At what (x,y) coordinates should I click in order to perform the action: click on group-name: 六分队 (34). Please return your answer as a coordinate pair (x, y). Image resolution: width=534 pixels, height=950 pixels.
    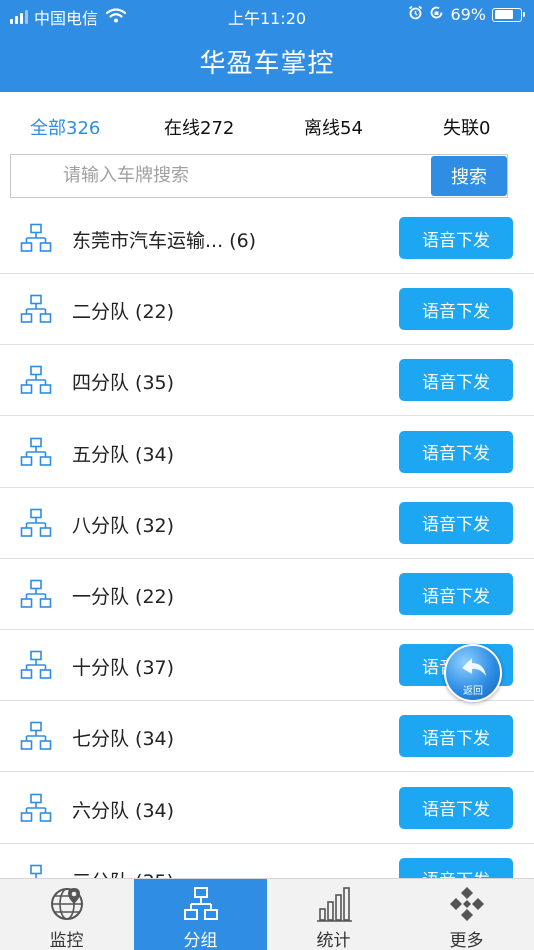
    Looking at the image, I should click on (123, 810).